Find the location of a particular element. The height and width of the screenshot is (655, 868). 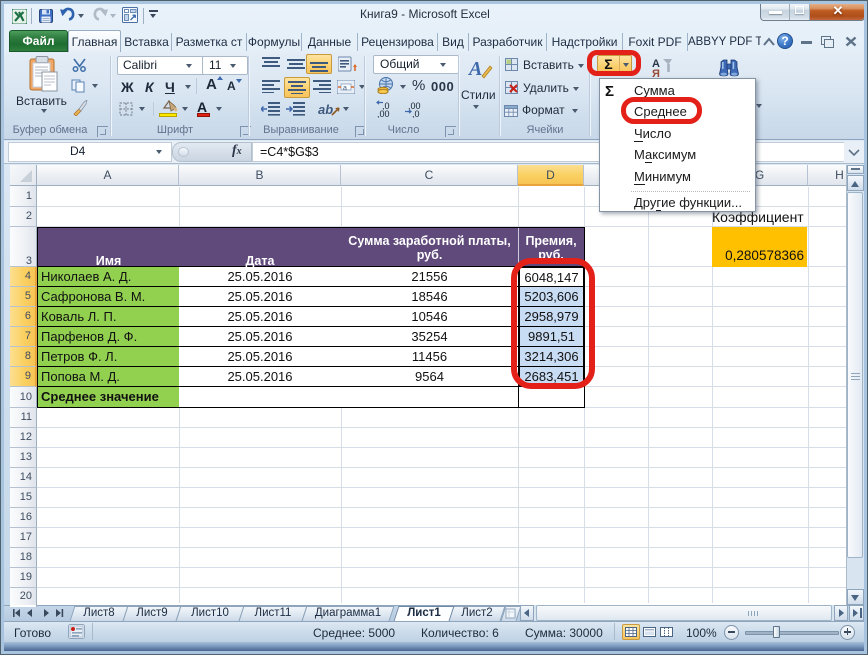

svg-text: A is located at coordinates (475, 69).